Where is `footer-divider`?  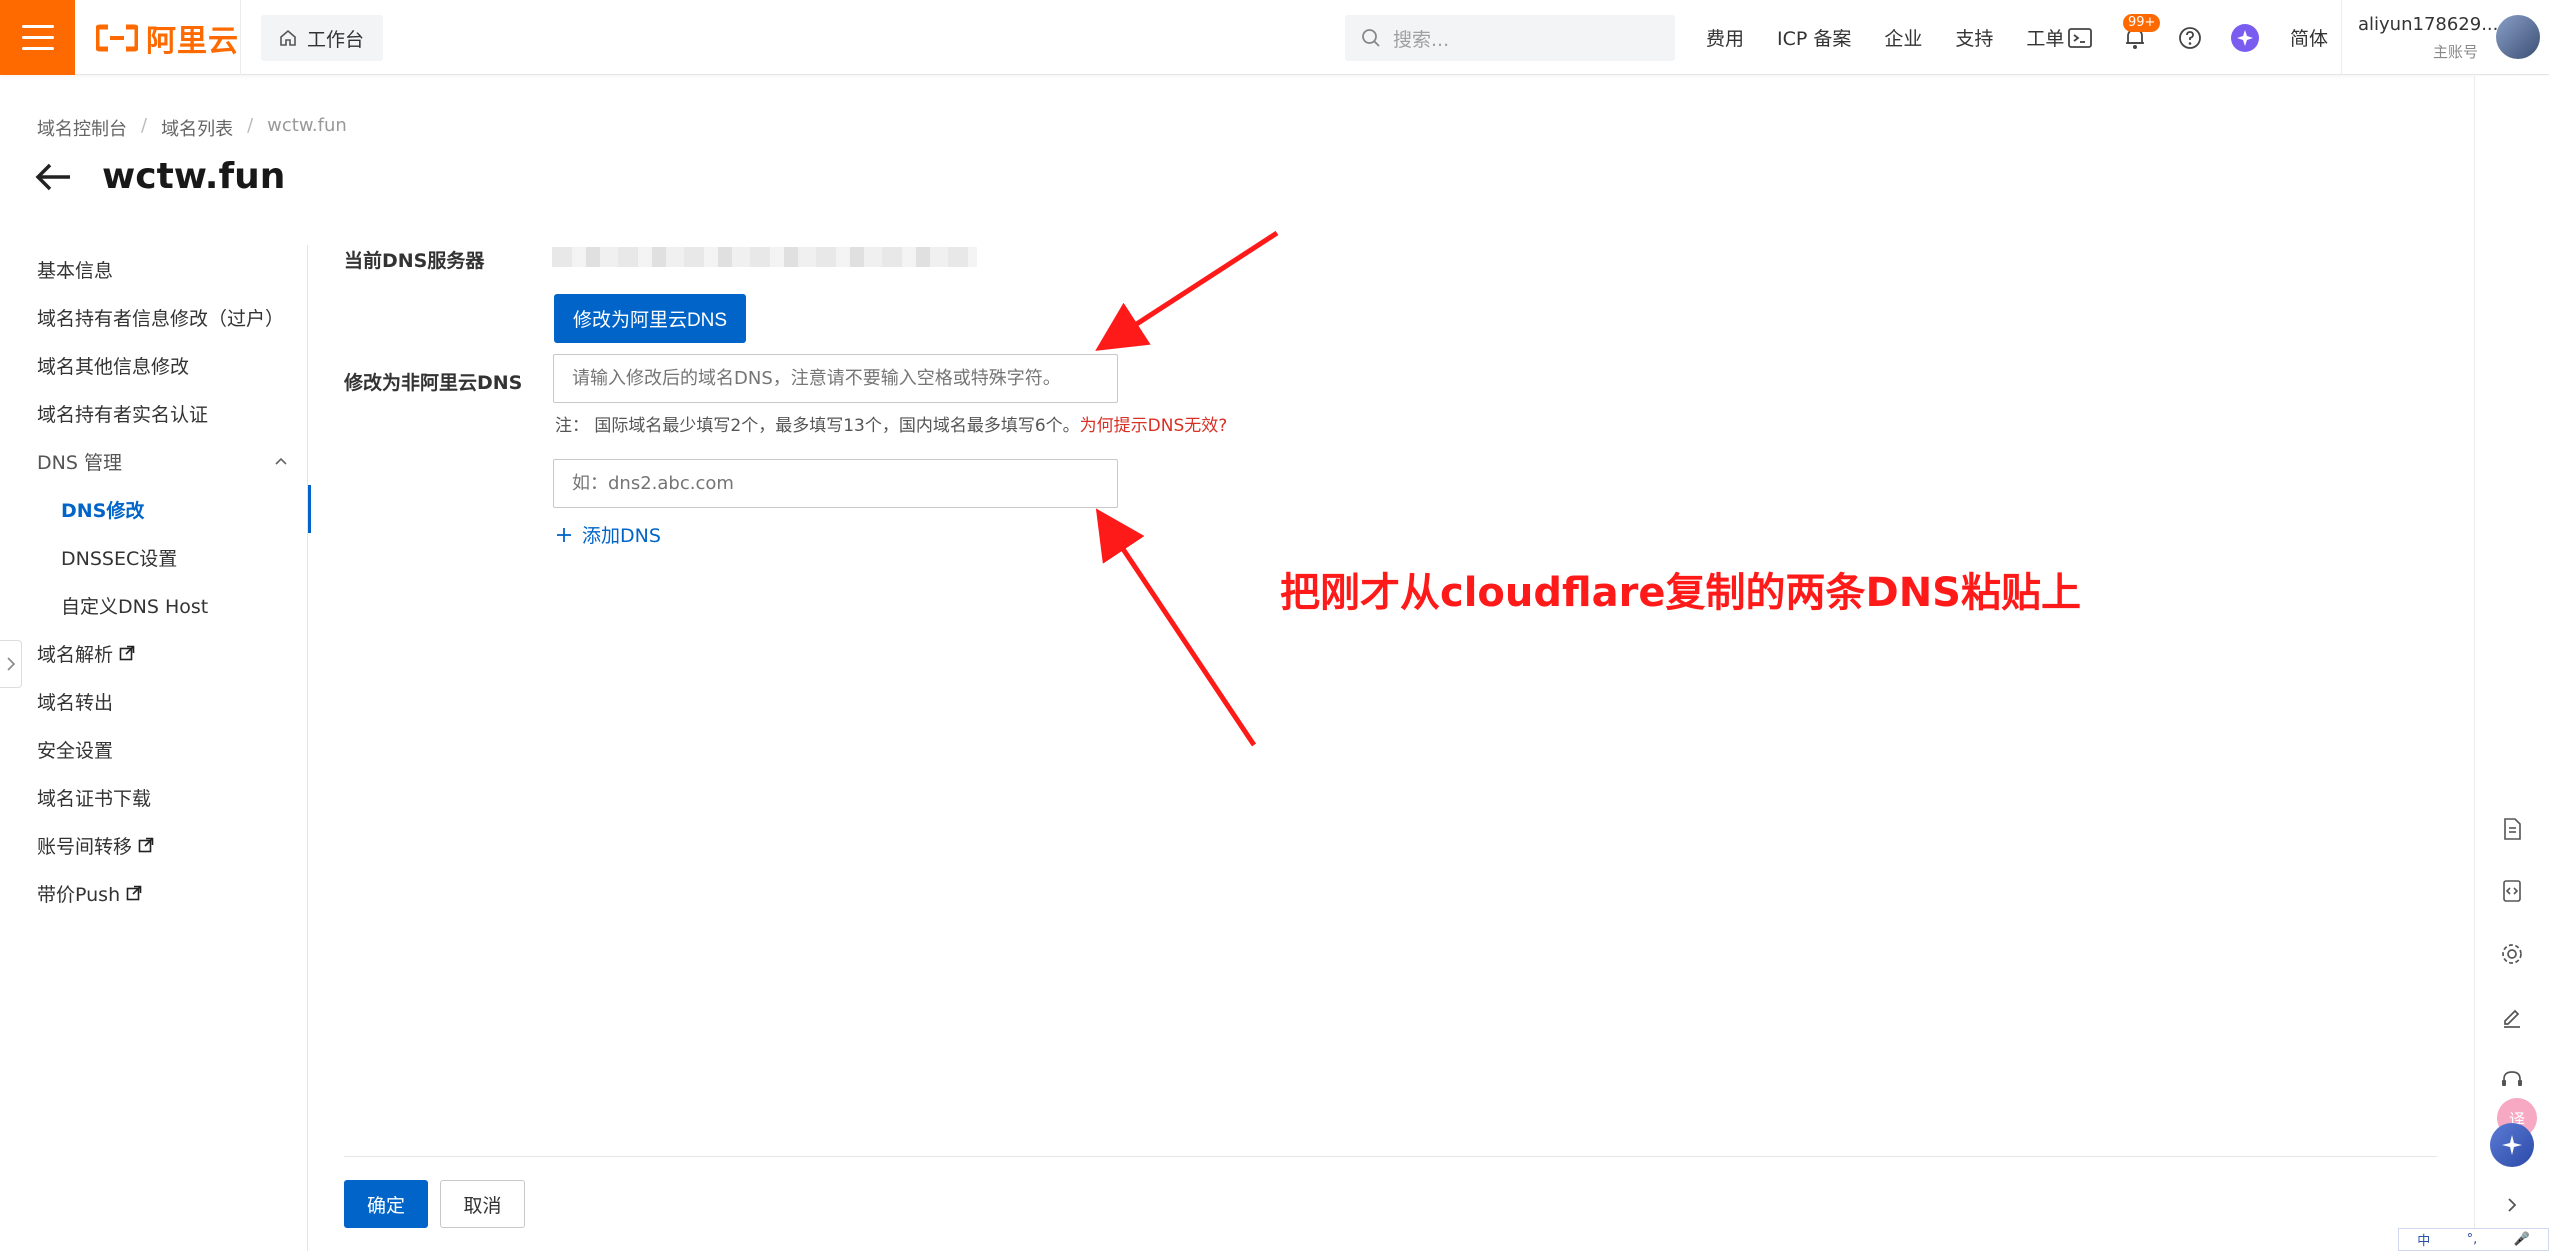
footer-divider is located at coordinates (1390, 1156).